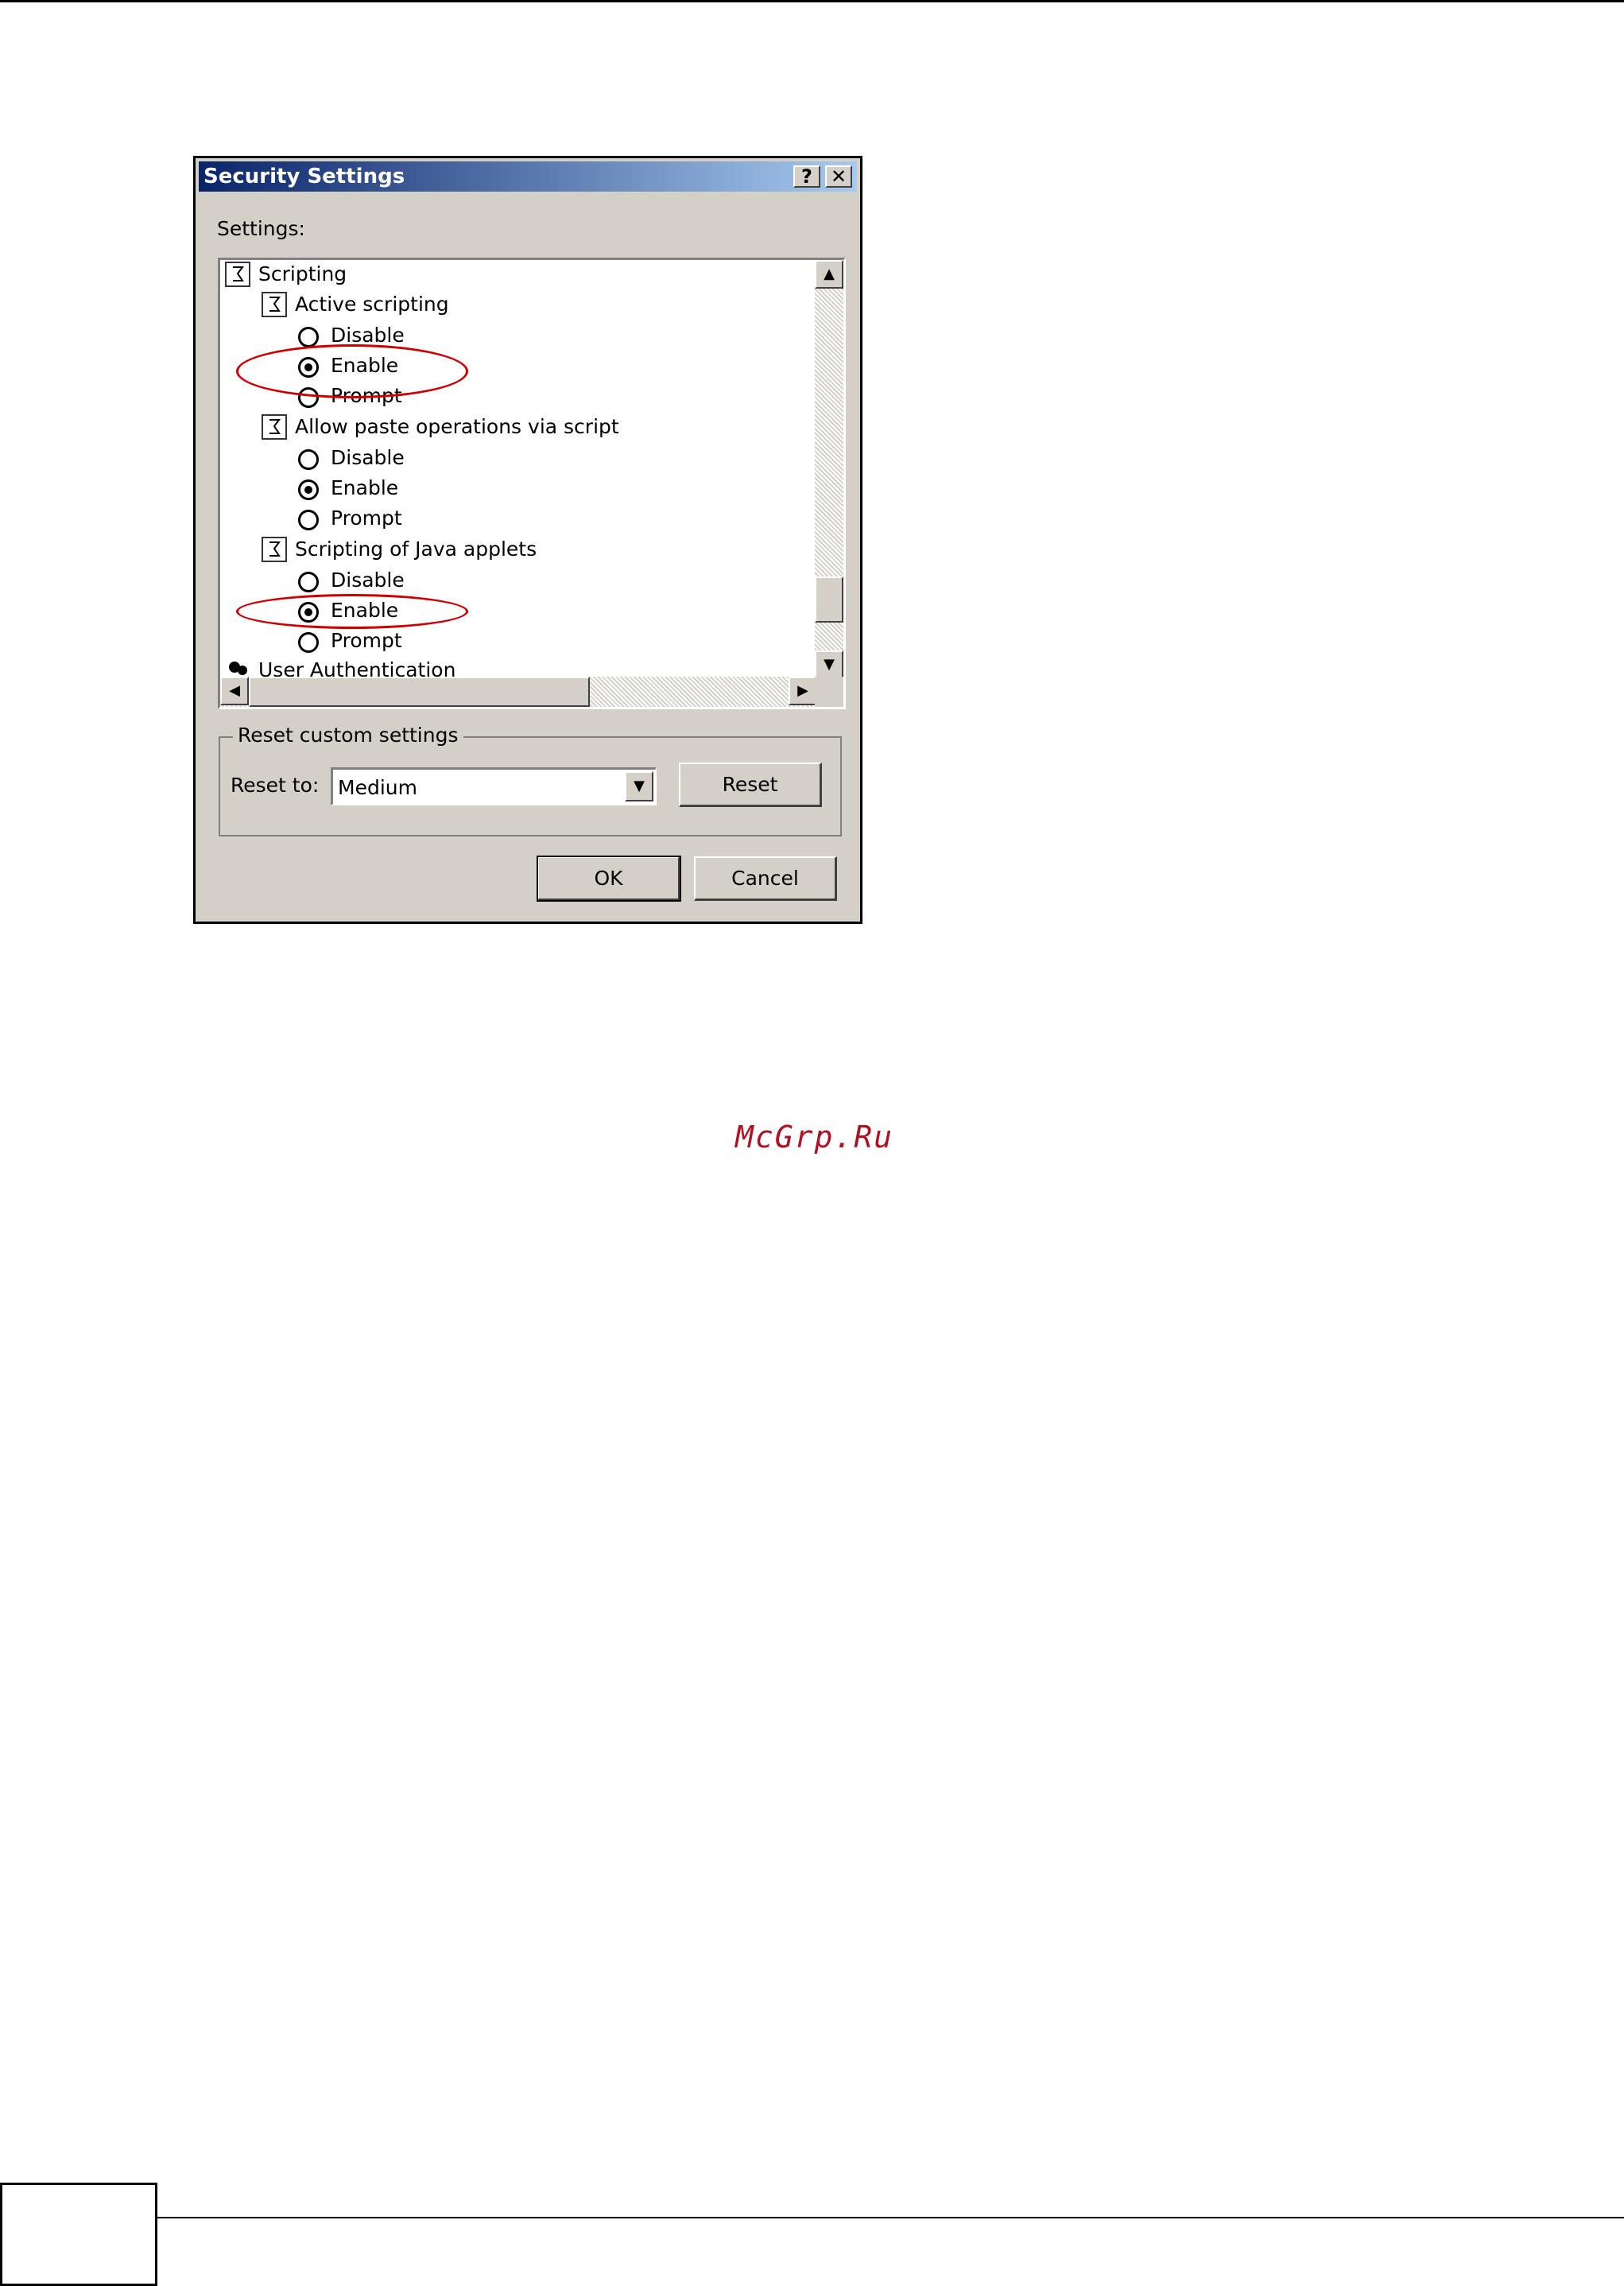 The image size is (1624, 2286). What do you see at coordinates (308, 520) in the screenshot?
I see `paste-prompt-radio` at bounding box center [308, 520].